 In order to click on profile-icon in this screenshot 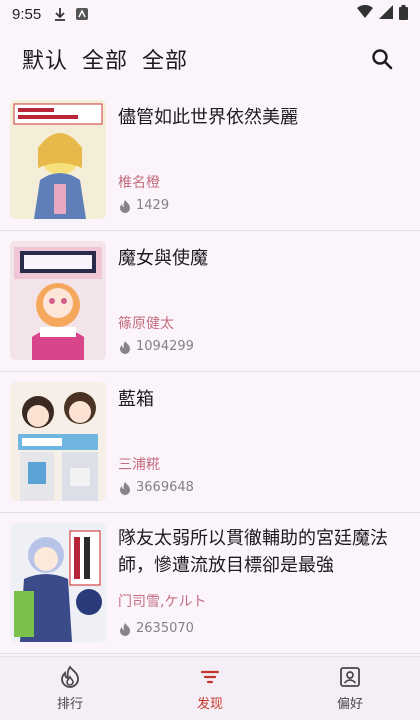, I will do `click(350, 677)`.